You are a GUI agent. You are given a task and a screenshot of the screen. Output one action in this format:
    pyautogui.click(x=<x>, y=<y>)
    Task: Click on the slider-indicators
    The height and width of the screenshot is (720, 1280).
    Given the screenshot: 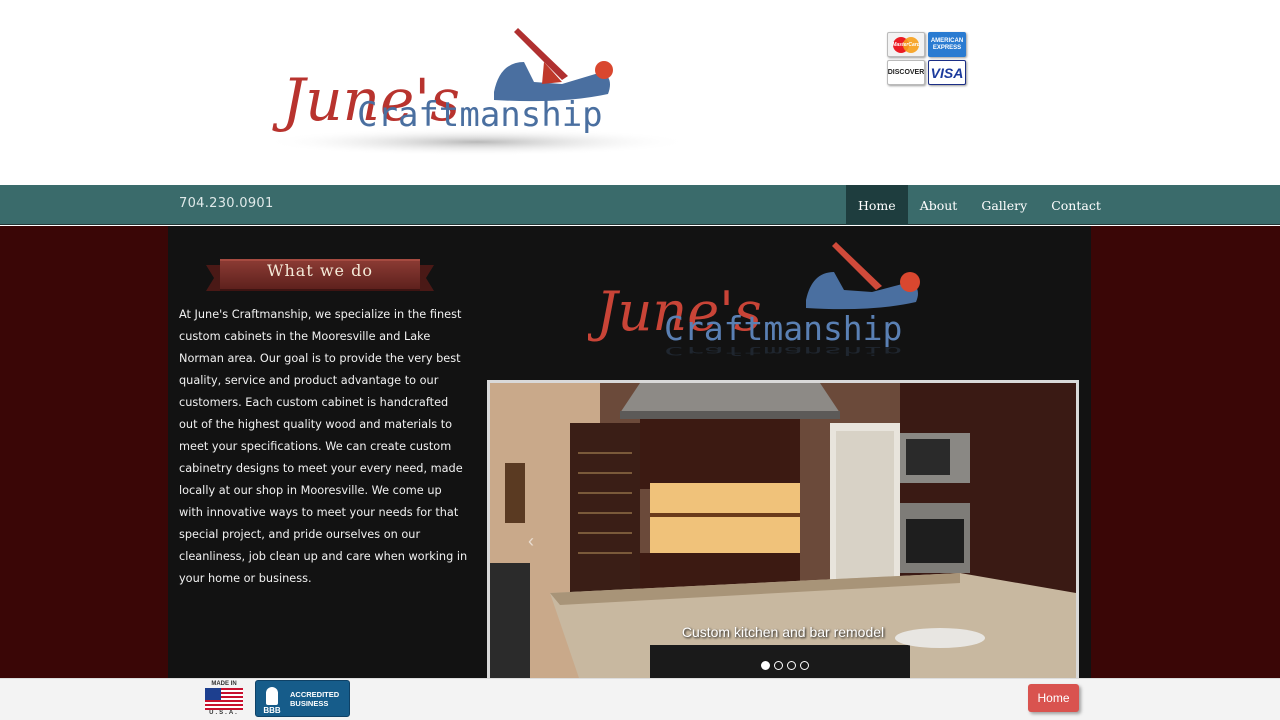 What is the action you would take?
    pyautogui.click(x=785, y=665)
    